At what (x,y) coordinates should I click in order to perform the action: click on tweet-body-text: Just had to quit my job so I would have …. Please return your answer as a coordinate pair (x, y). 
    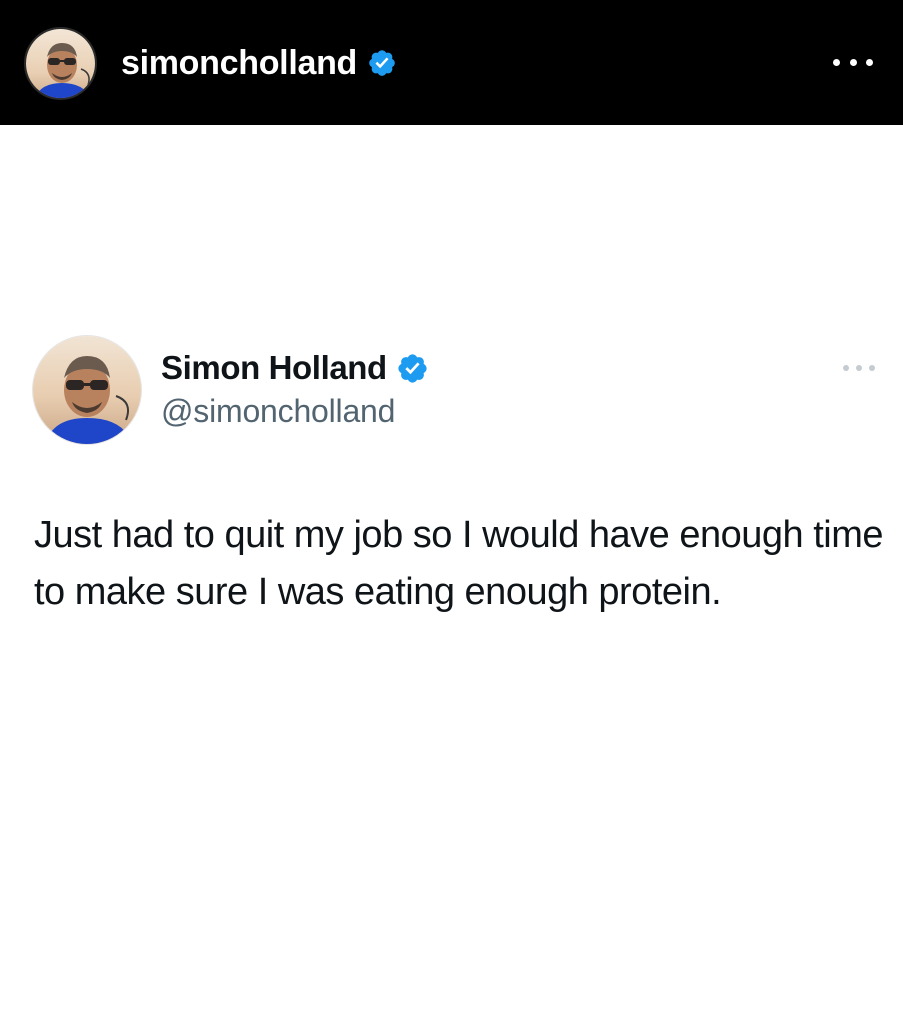
    Looking at the image, I should click on (459, 563).